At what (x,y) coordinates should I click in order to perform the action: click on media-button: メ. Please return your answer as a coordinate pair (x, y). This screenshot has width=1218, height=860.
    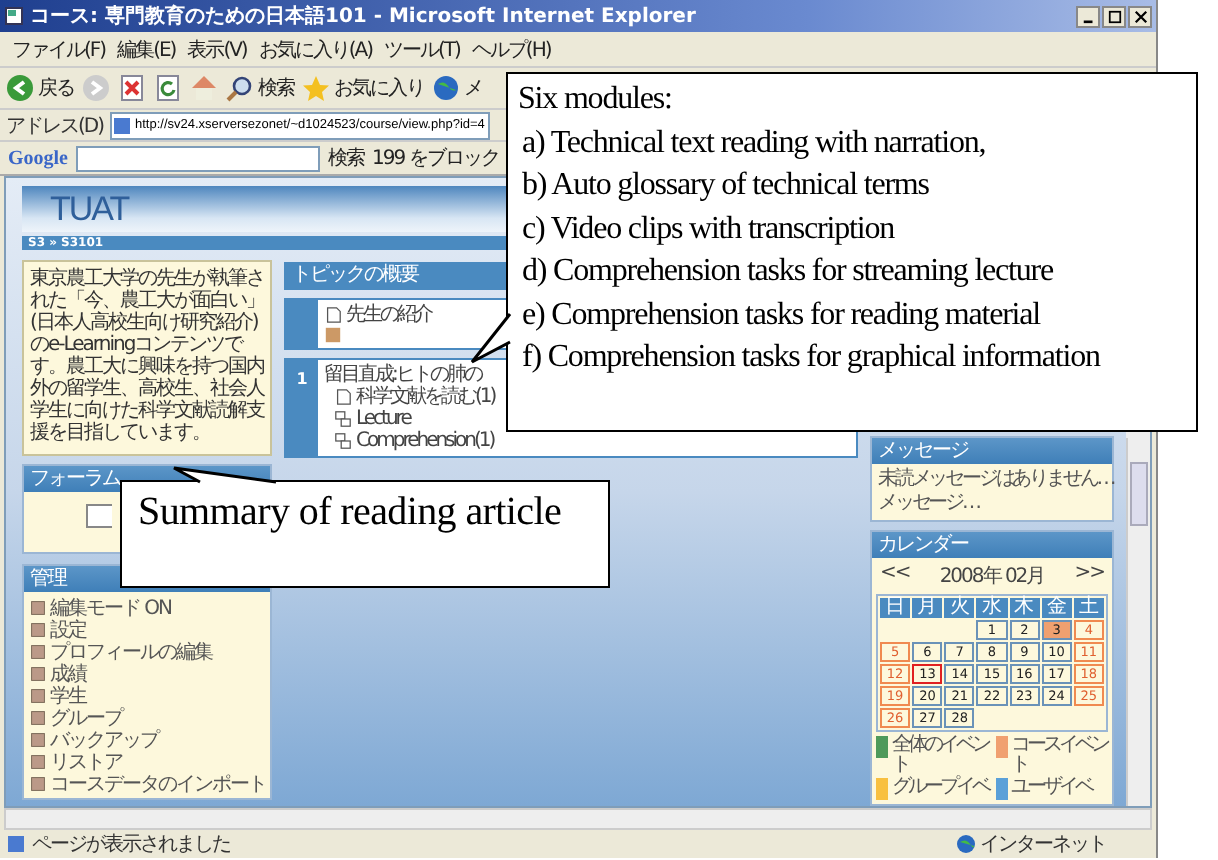
    Looking at the image, I should click on (457, 88).